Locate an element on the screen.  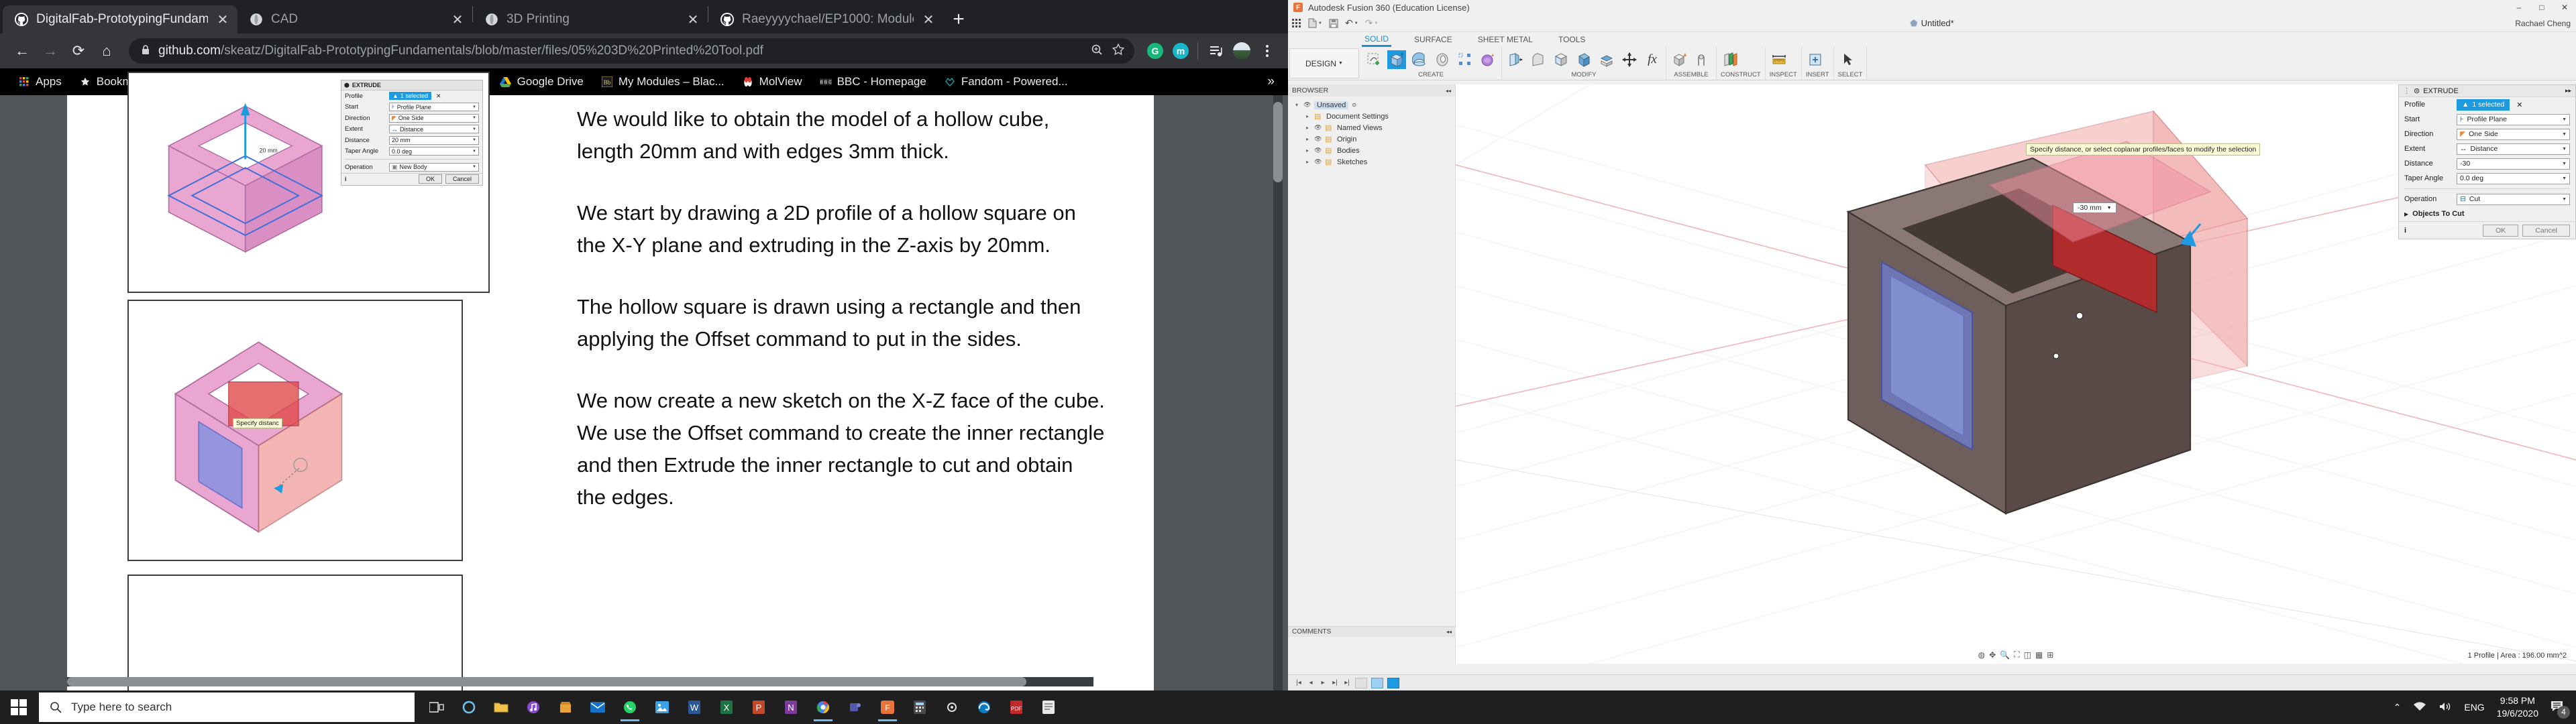
chevron-down-icon: ▾ is located at coordinates (1296, 105).